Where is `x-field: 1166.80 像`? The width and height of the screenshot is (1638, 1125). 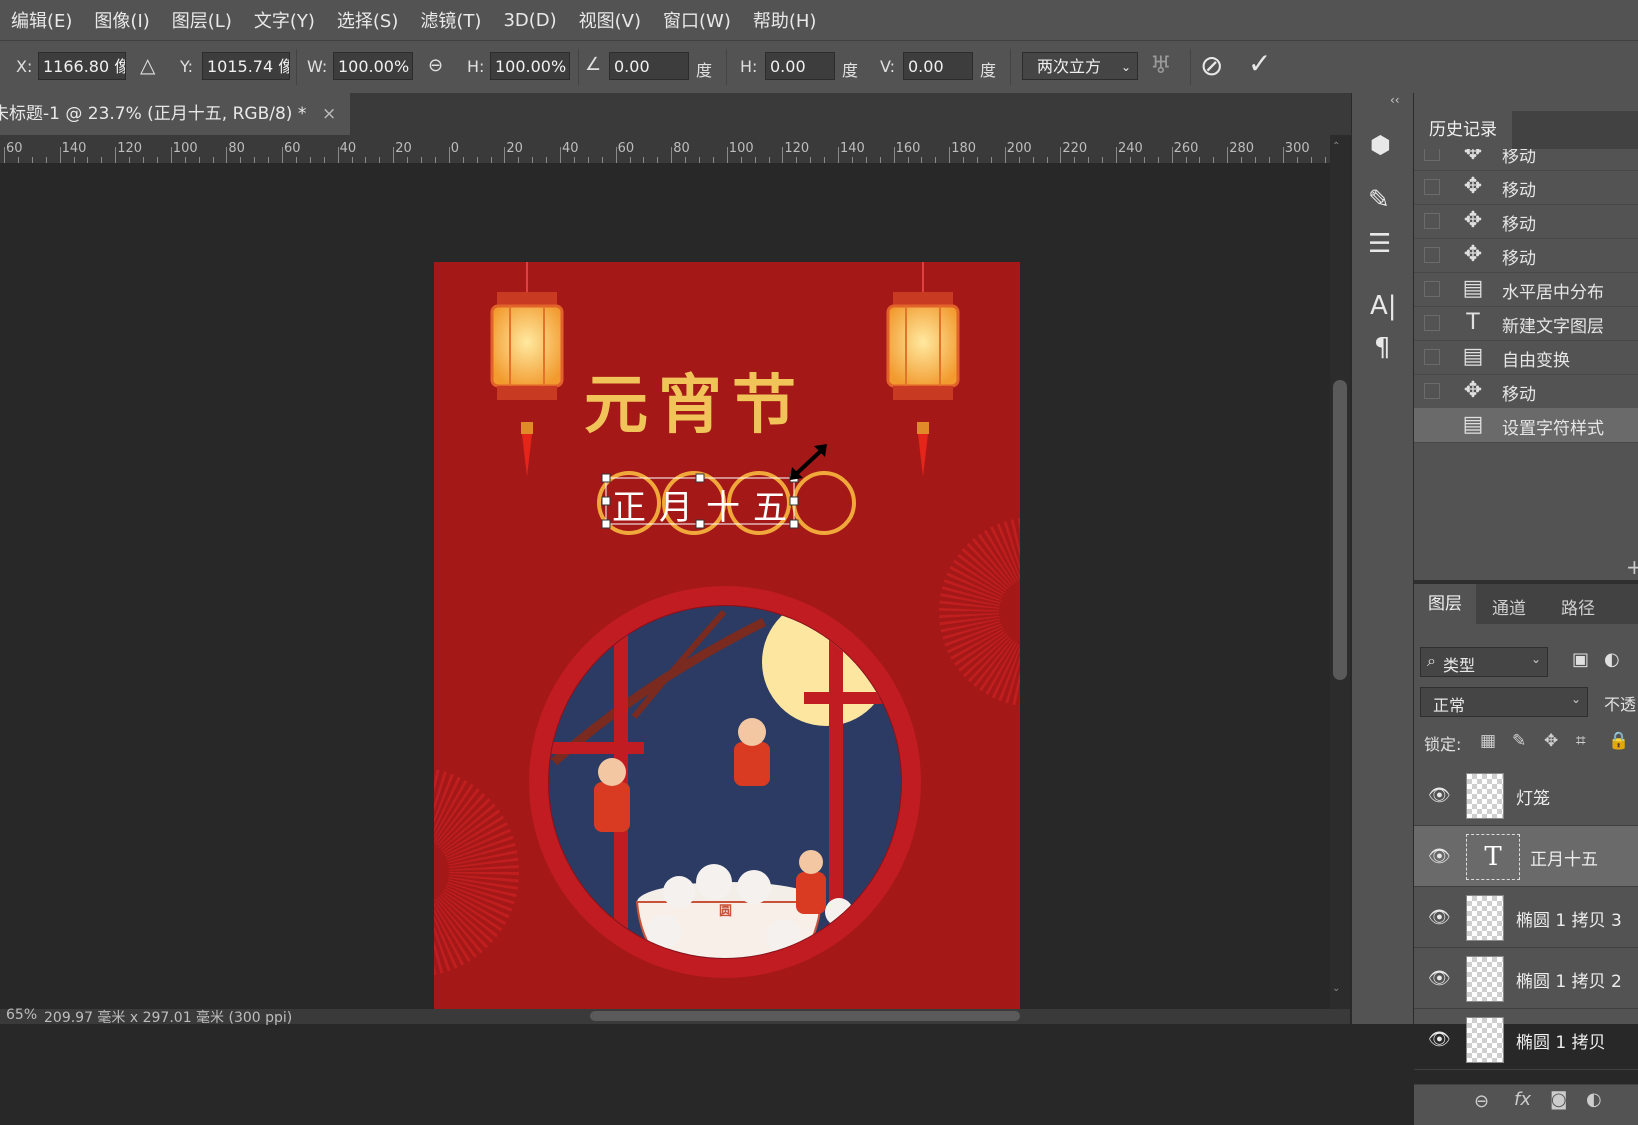
x-field: 1166.80 像 is located at coordinates (82, 66).